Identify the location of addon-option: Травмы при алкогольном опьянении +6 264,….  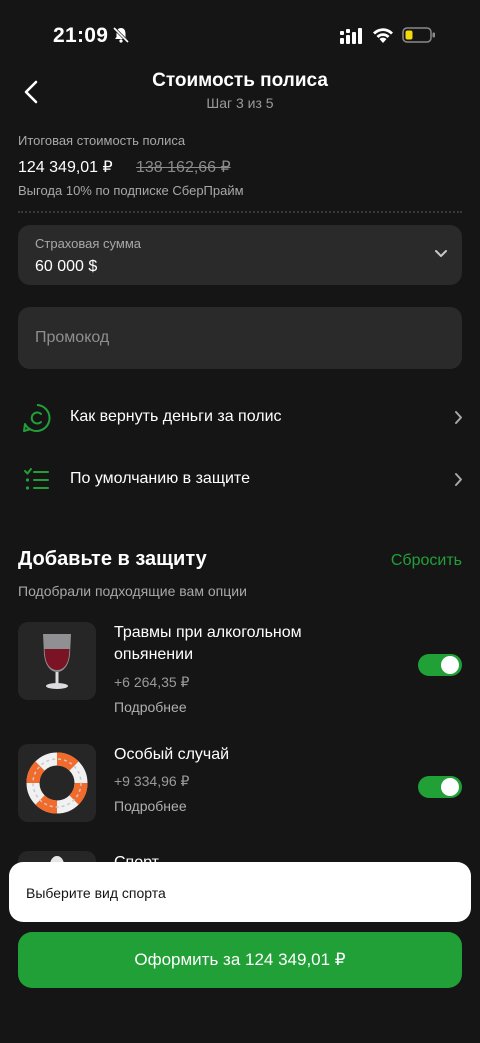
(240, 672).